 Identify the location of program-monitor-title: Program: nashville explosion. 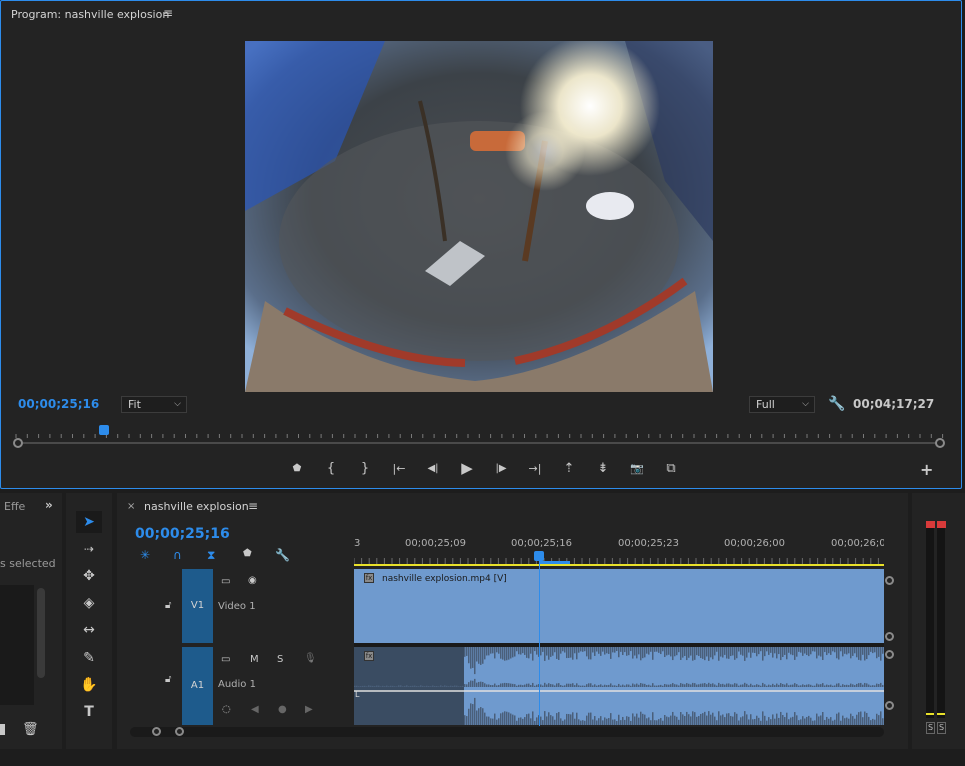
(90, 14).